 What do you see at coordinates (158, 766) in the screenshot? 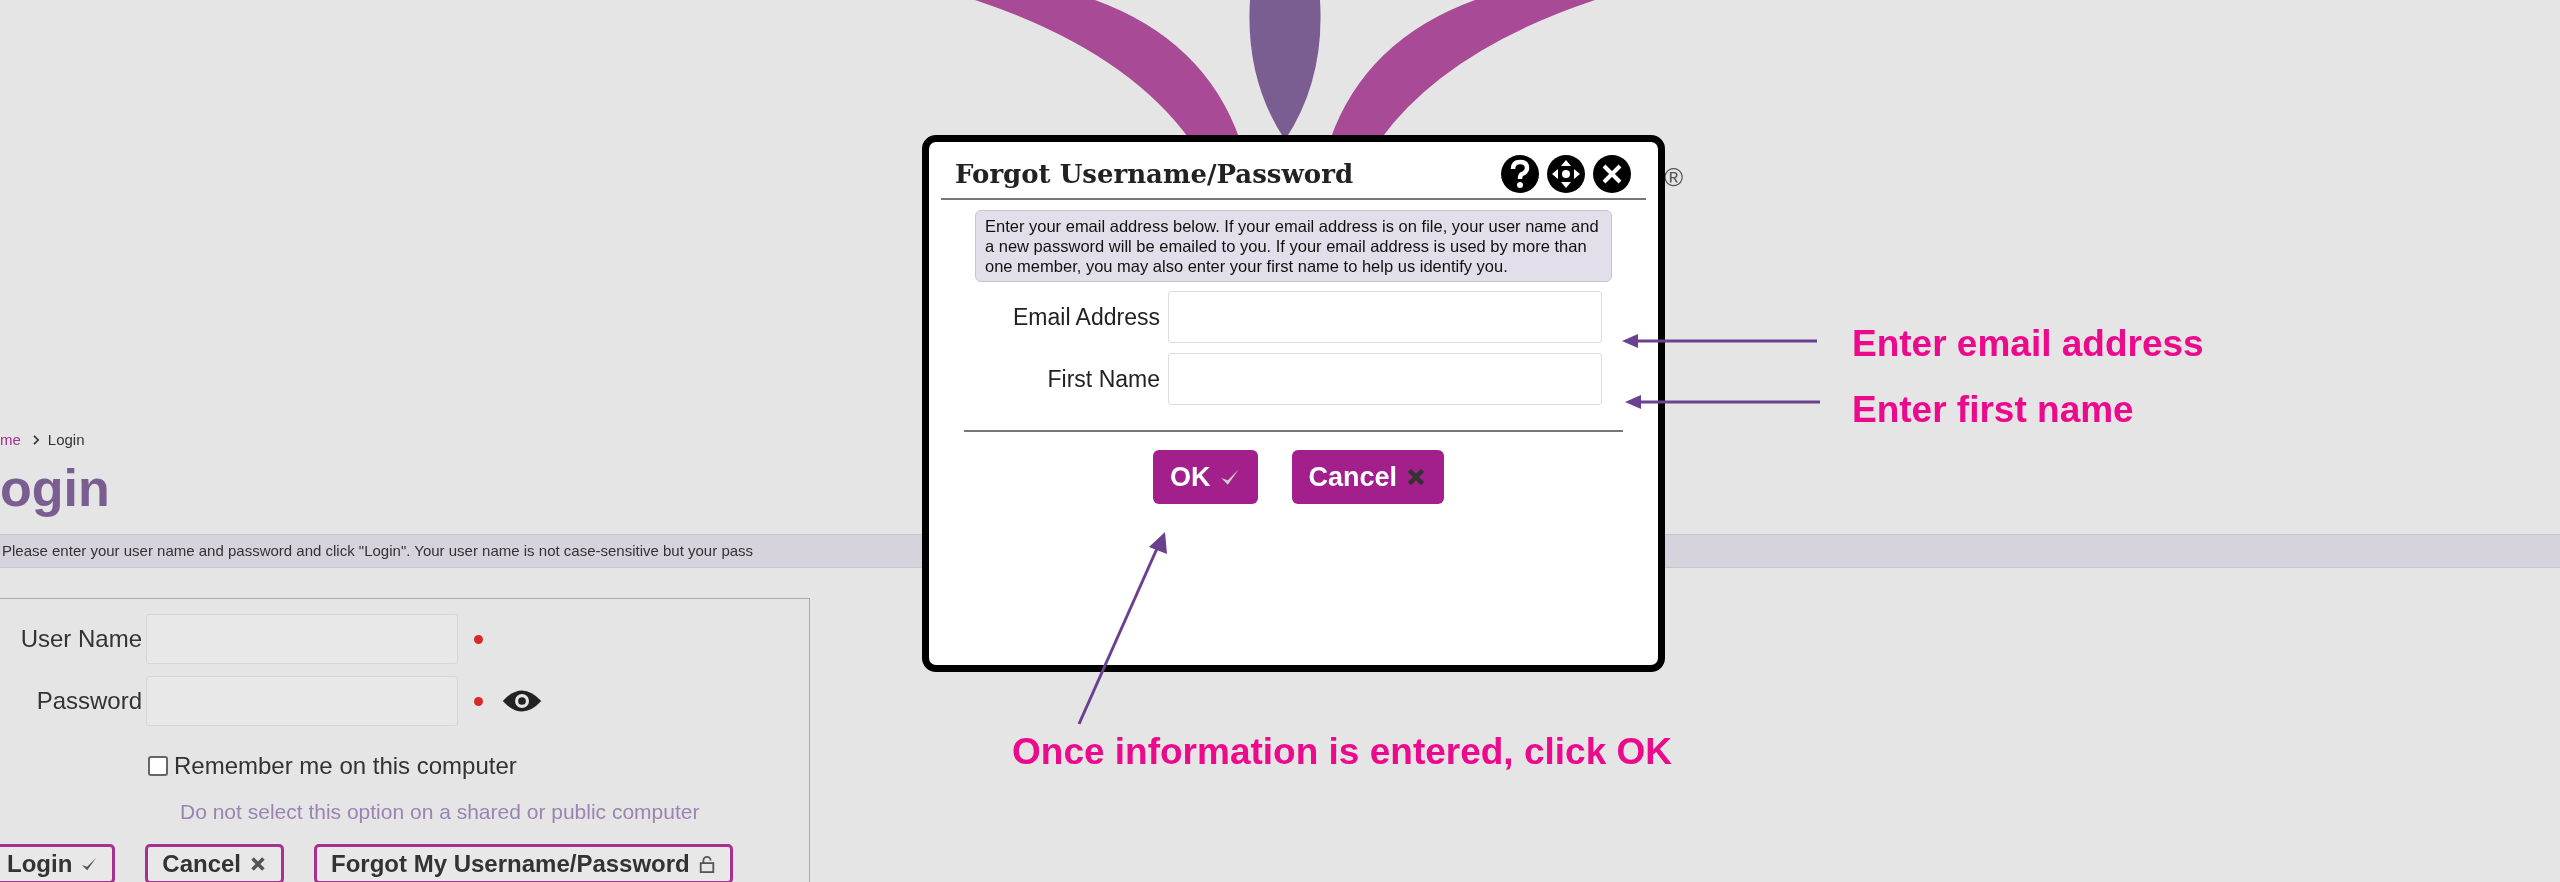
I see `remember-checkbox` at bounding box center [158, 766].